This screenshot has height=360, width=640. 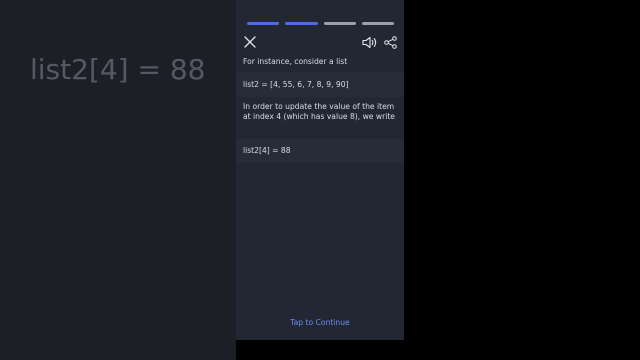 I want to click on code-block-update: list2[4] = 88, so click(x=320, y=151).